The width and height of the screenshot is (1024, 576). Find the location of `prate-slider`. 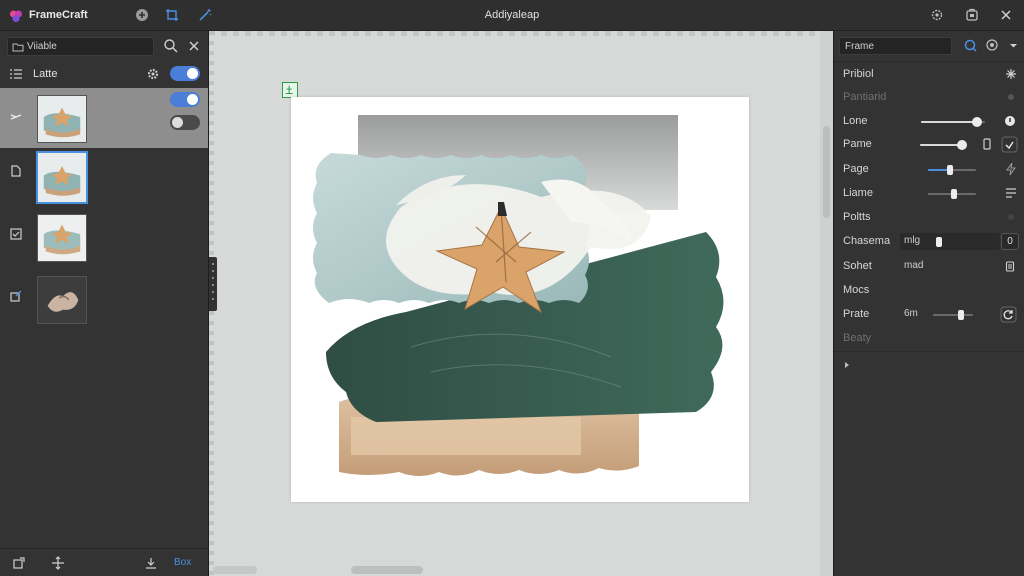

prate-slider is located at coordinates (953, 315).